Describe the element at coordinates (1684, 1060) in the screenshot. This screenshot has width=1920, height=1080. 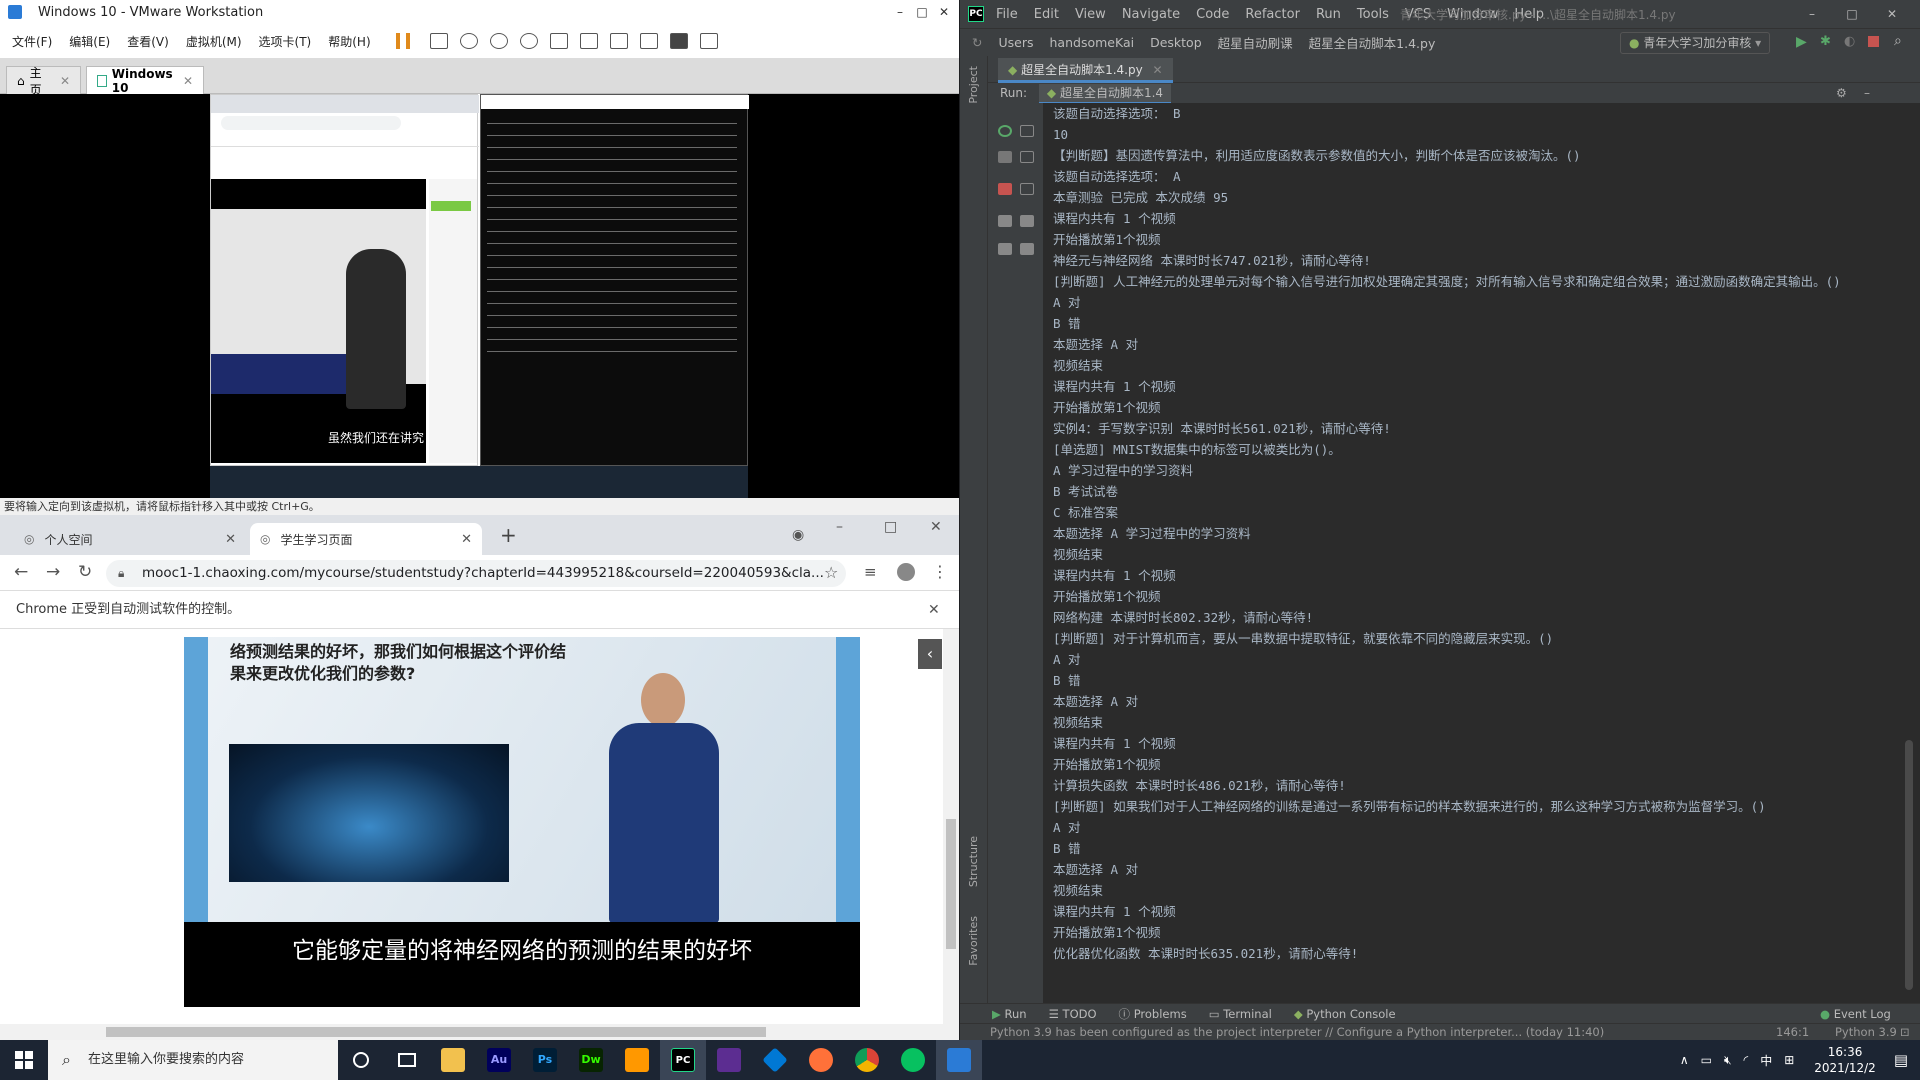
I see `chevron-up-icon: ∧` at that location.